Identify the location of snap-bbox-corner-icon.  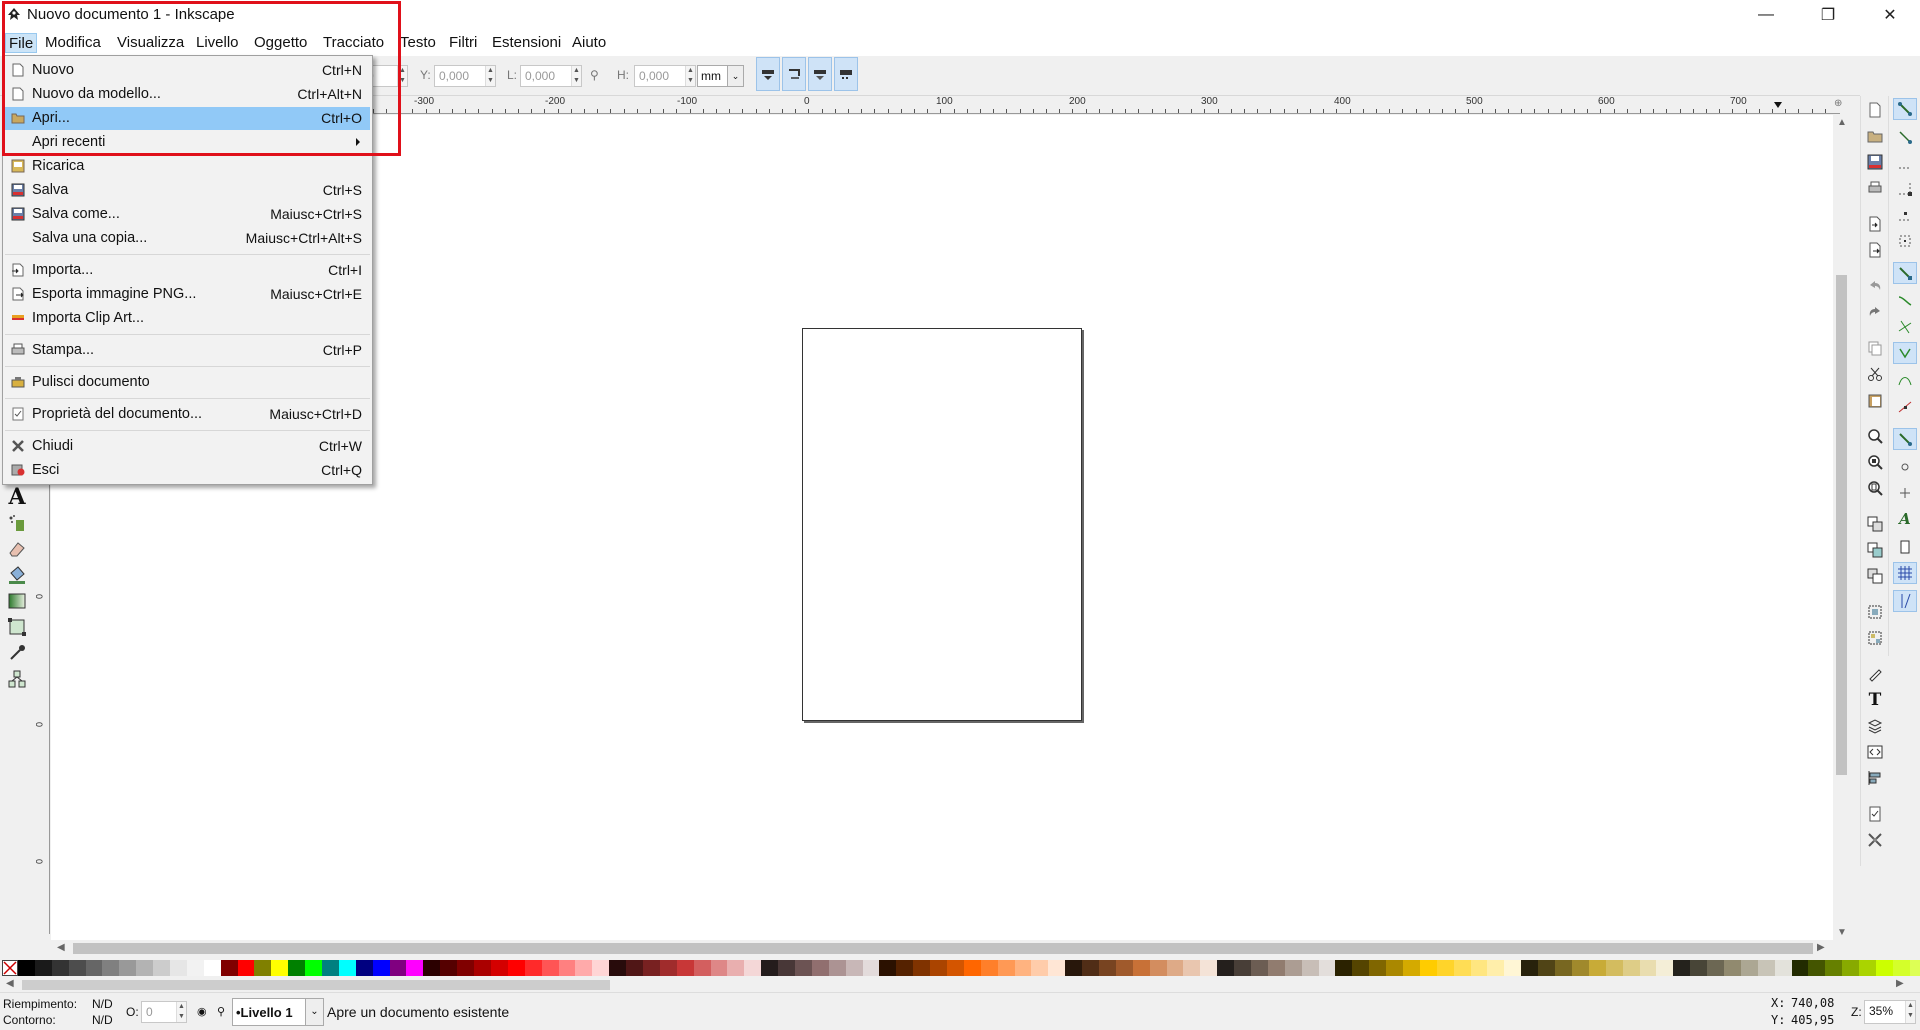
(1905, 189).